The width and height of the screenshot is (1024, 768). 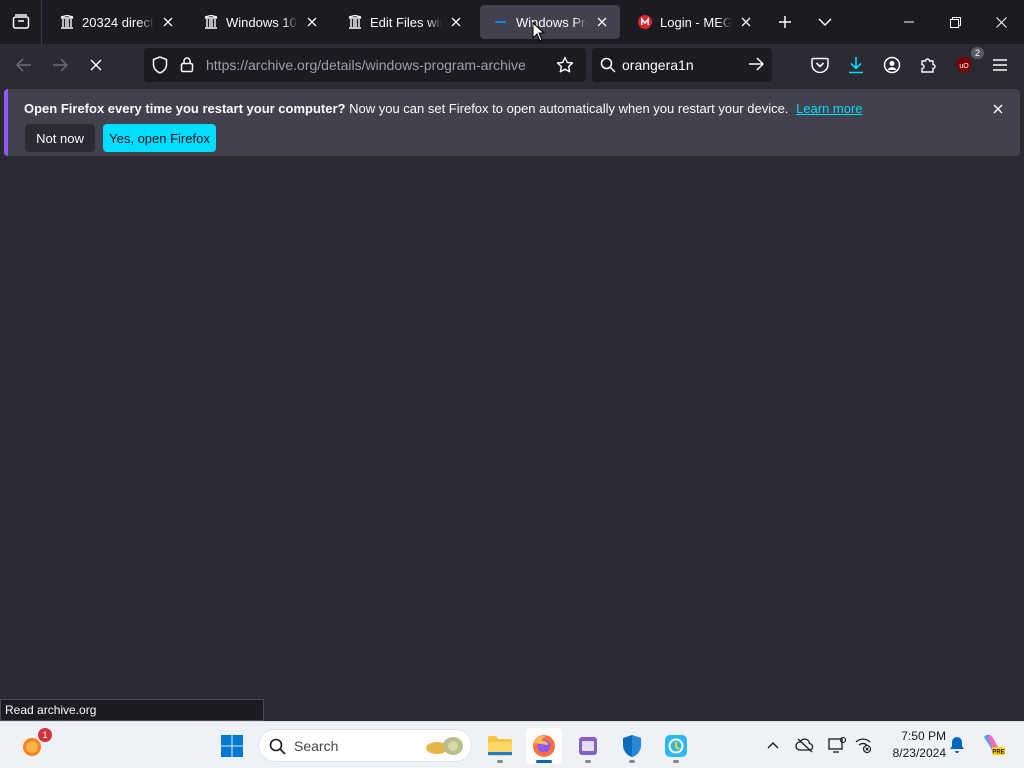 I want to click on close-icon, so click(x=1001, y=22).